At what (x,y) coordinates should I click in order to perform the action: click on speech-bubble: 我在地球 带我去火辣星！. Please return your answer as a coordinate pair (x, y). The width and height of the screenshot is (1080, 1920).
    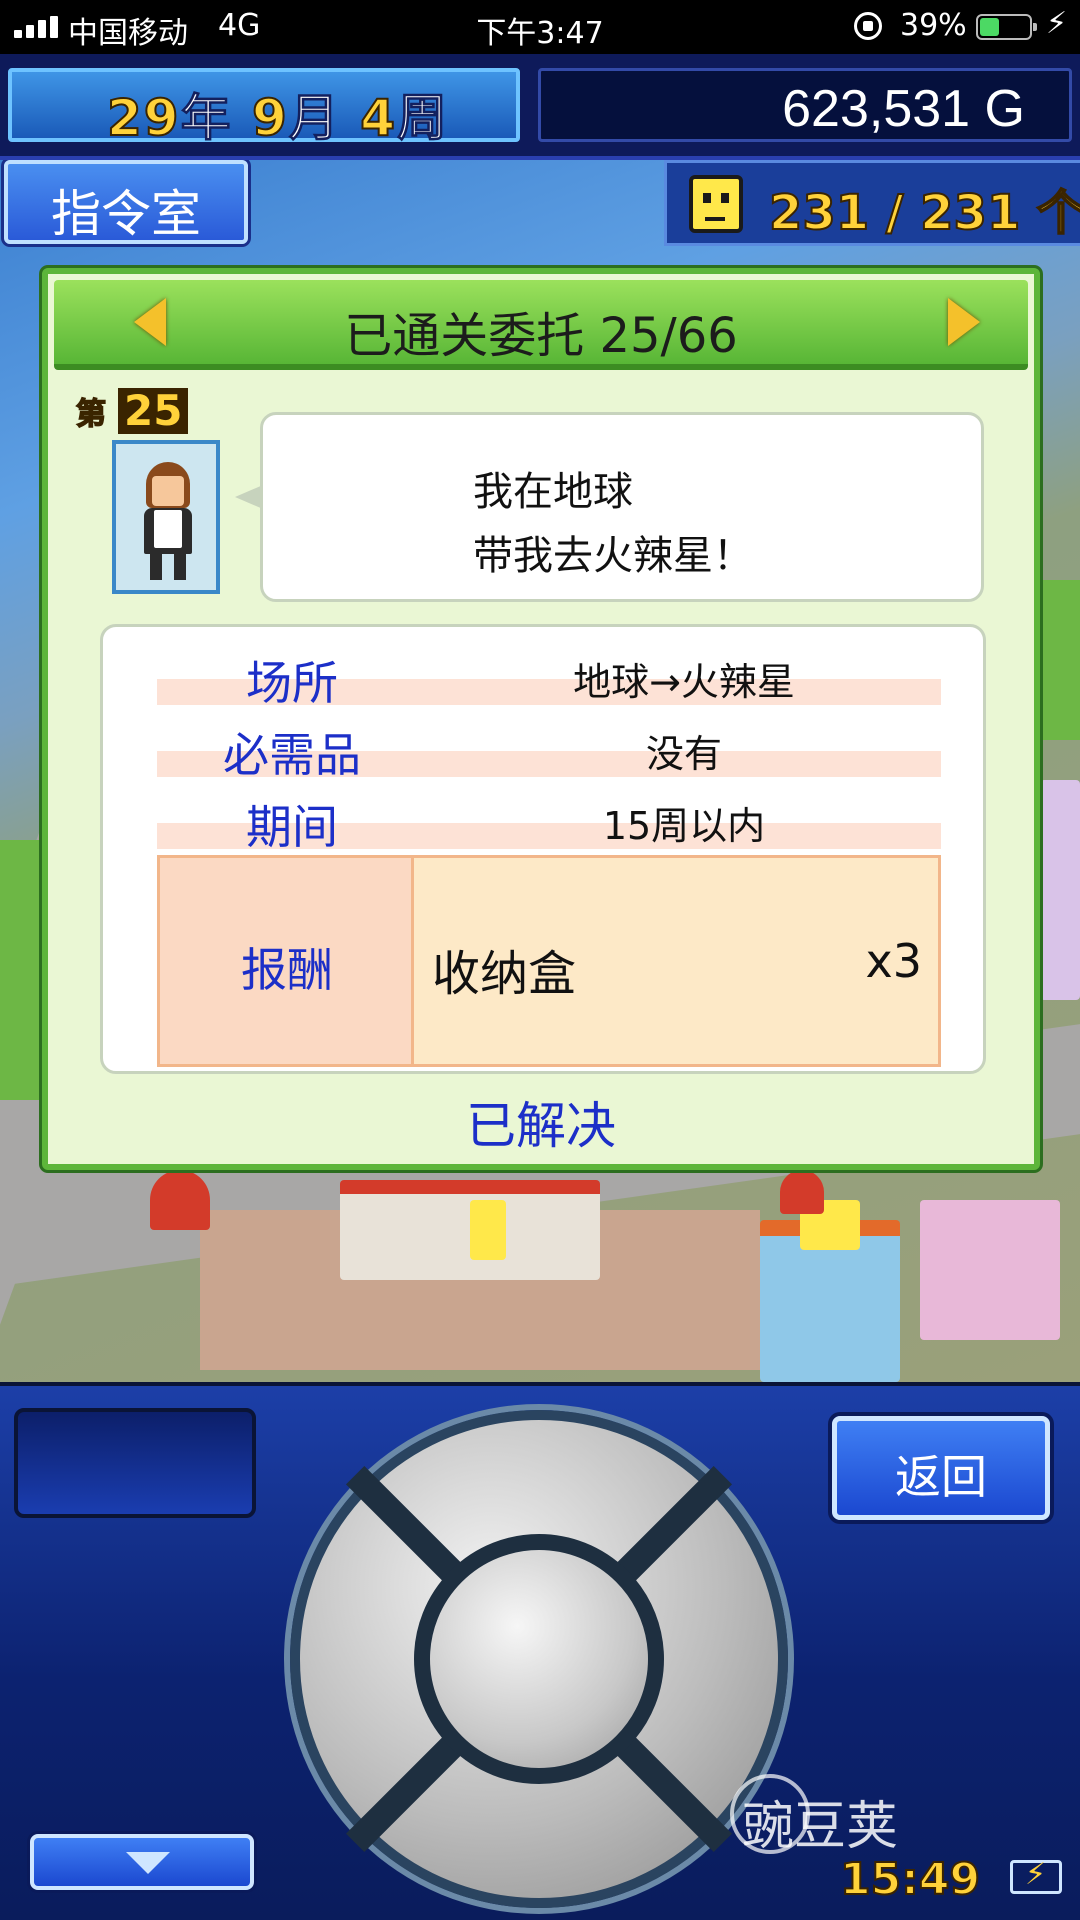
    Looking at the image, I should click on (609, 507).